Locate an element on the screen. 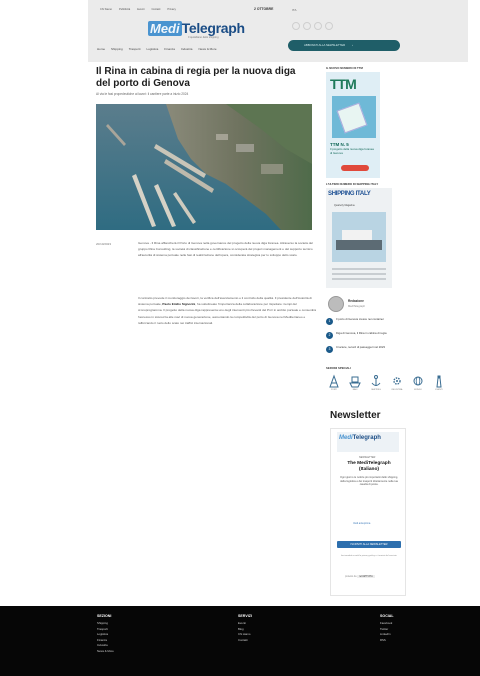 The width and height of the screenshot is (480, 676). section-label: SHIPPING is located at coordinates (376, 390).